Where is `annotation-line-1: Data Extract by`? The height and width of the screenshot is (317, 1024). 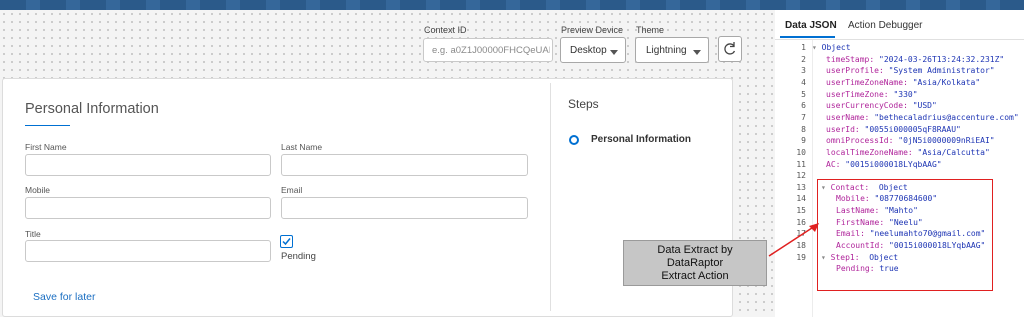
annotation-line-1: Data Extract by is located at coordinates (695, 250).